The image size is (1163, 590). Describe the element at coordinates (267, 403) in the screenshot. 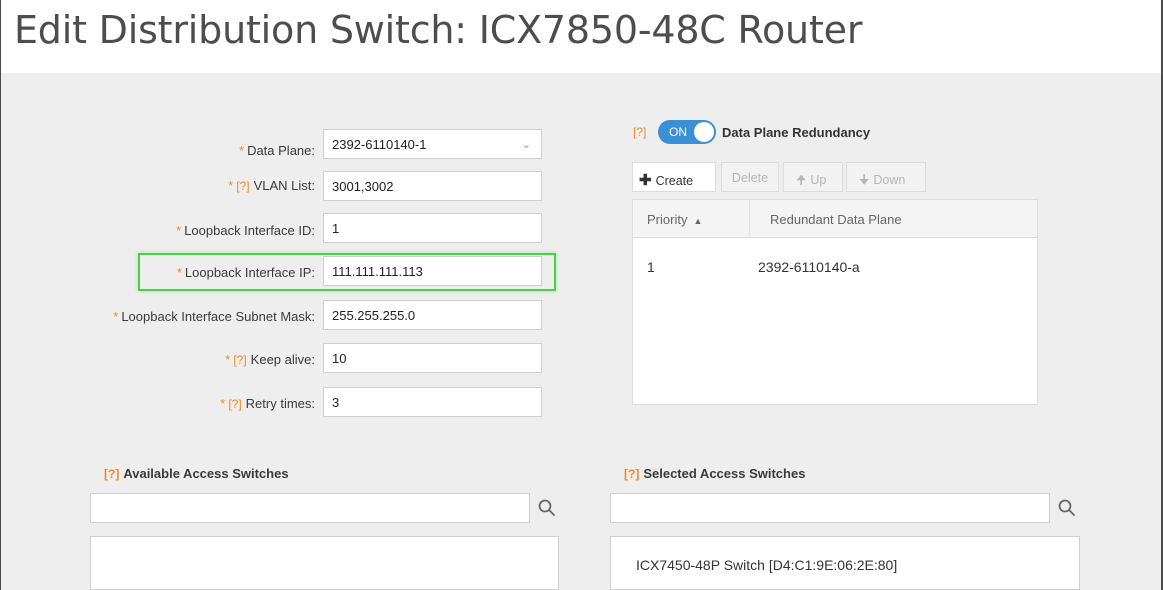

I see `retry-times-label: * [?] Retry times:` at that location.